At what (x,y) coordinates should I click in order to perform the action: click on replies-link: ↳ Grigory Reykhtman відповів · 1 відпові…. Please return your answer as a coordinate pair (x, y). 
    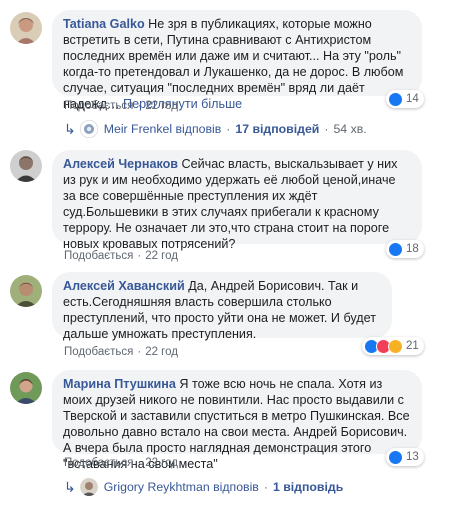
    Looking at the image, I should click on (203, 487).